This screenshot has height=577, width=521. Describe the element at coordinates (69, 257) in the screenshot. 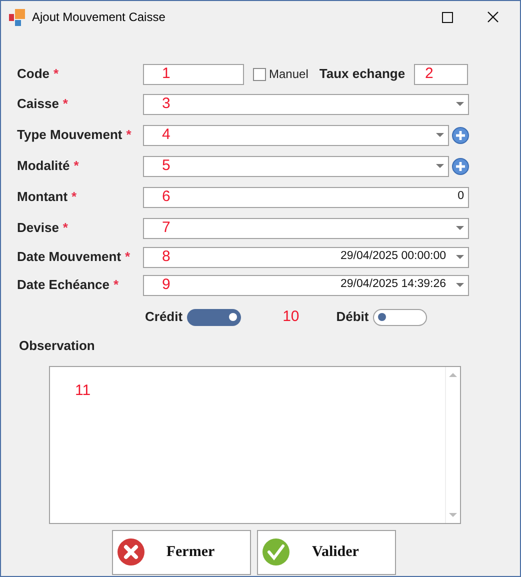

I see `field-label: Date Mouvement` at that location.